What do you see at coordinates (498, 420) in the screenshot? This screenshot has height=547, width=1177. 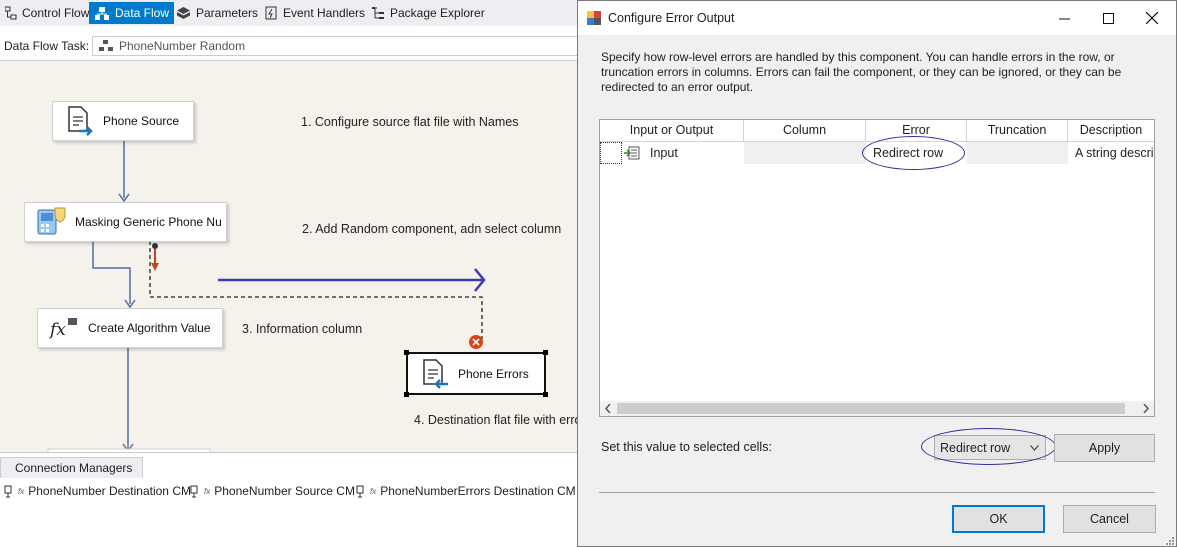 I see `annotation-step-4: 4. Destination flat file with erro` at bounding box center [498, 420].